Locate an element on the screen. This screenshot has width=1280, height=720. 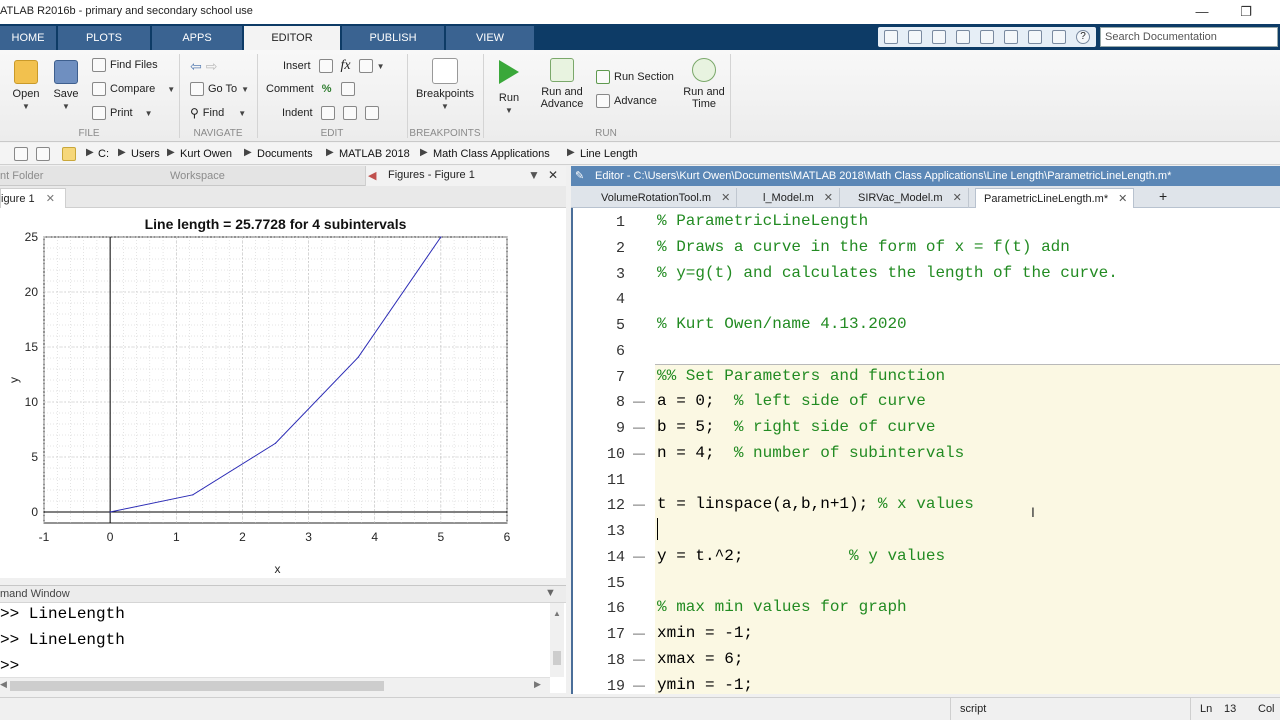
code-line: xmax = 6; is located at coordinates (700, 659).